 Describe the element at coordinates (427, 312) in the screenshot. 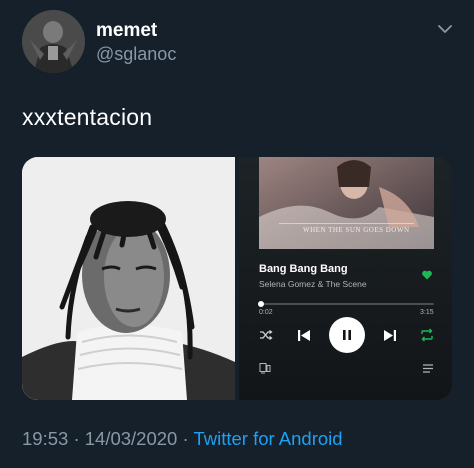

I see `time-total: 3:15` at that location.